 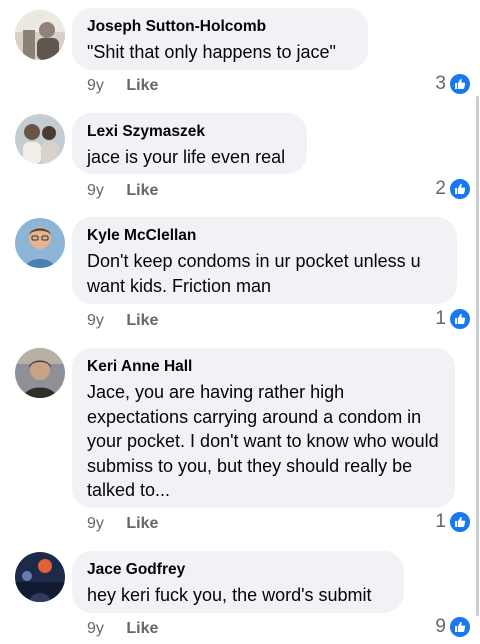 I want to click on scrollbar, so click(x=477, y=356).